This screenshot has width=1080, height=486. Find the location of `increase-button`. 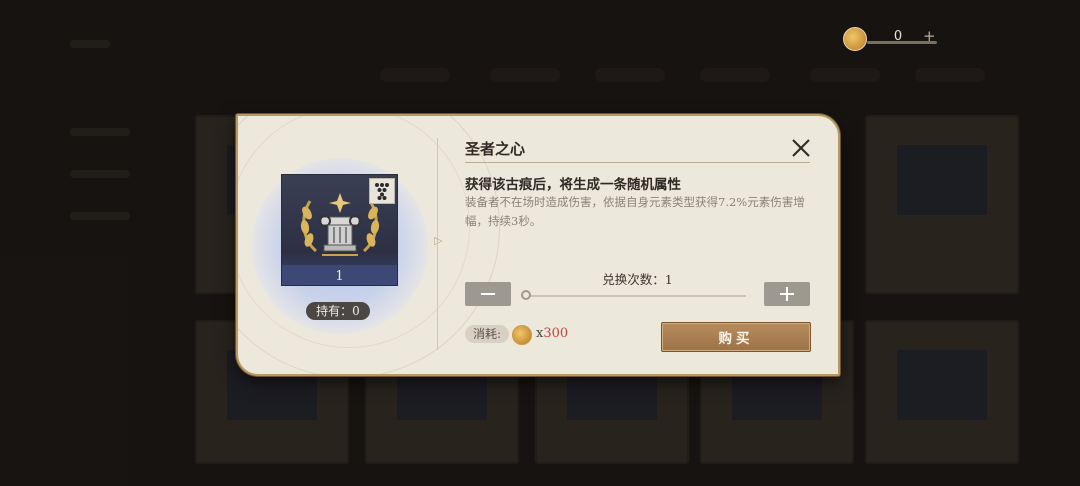

increase-button is located at coordinates (787, 294).